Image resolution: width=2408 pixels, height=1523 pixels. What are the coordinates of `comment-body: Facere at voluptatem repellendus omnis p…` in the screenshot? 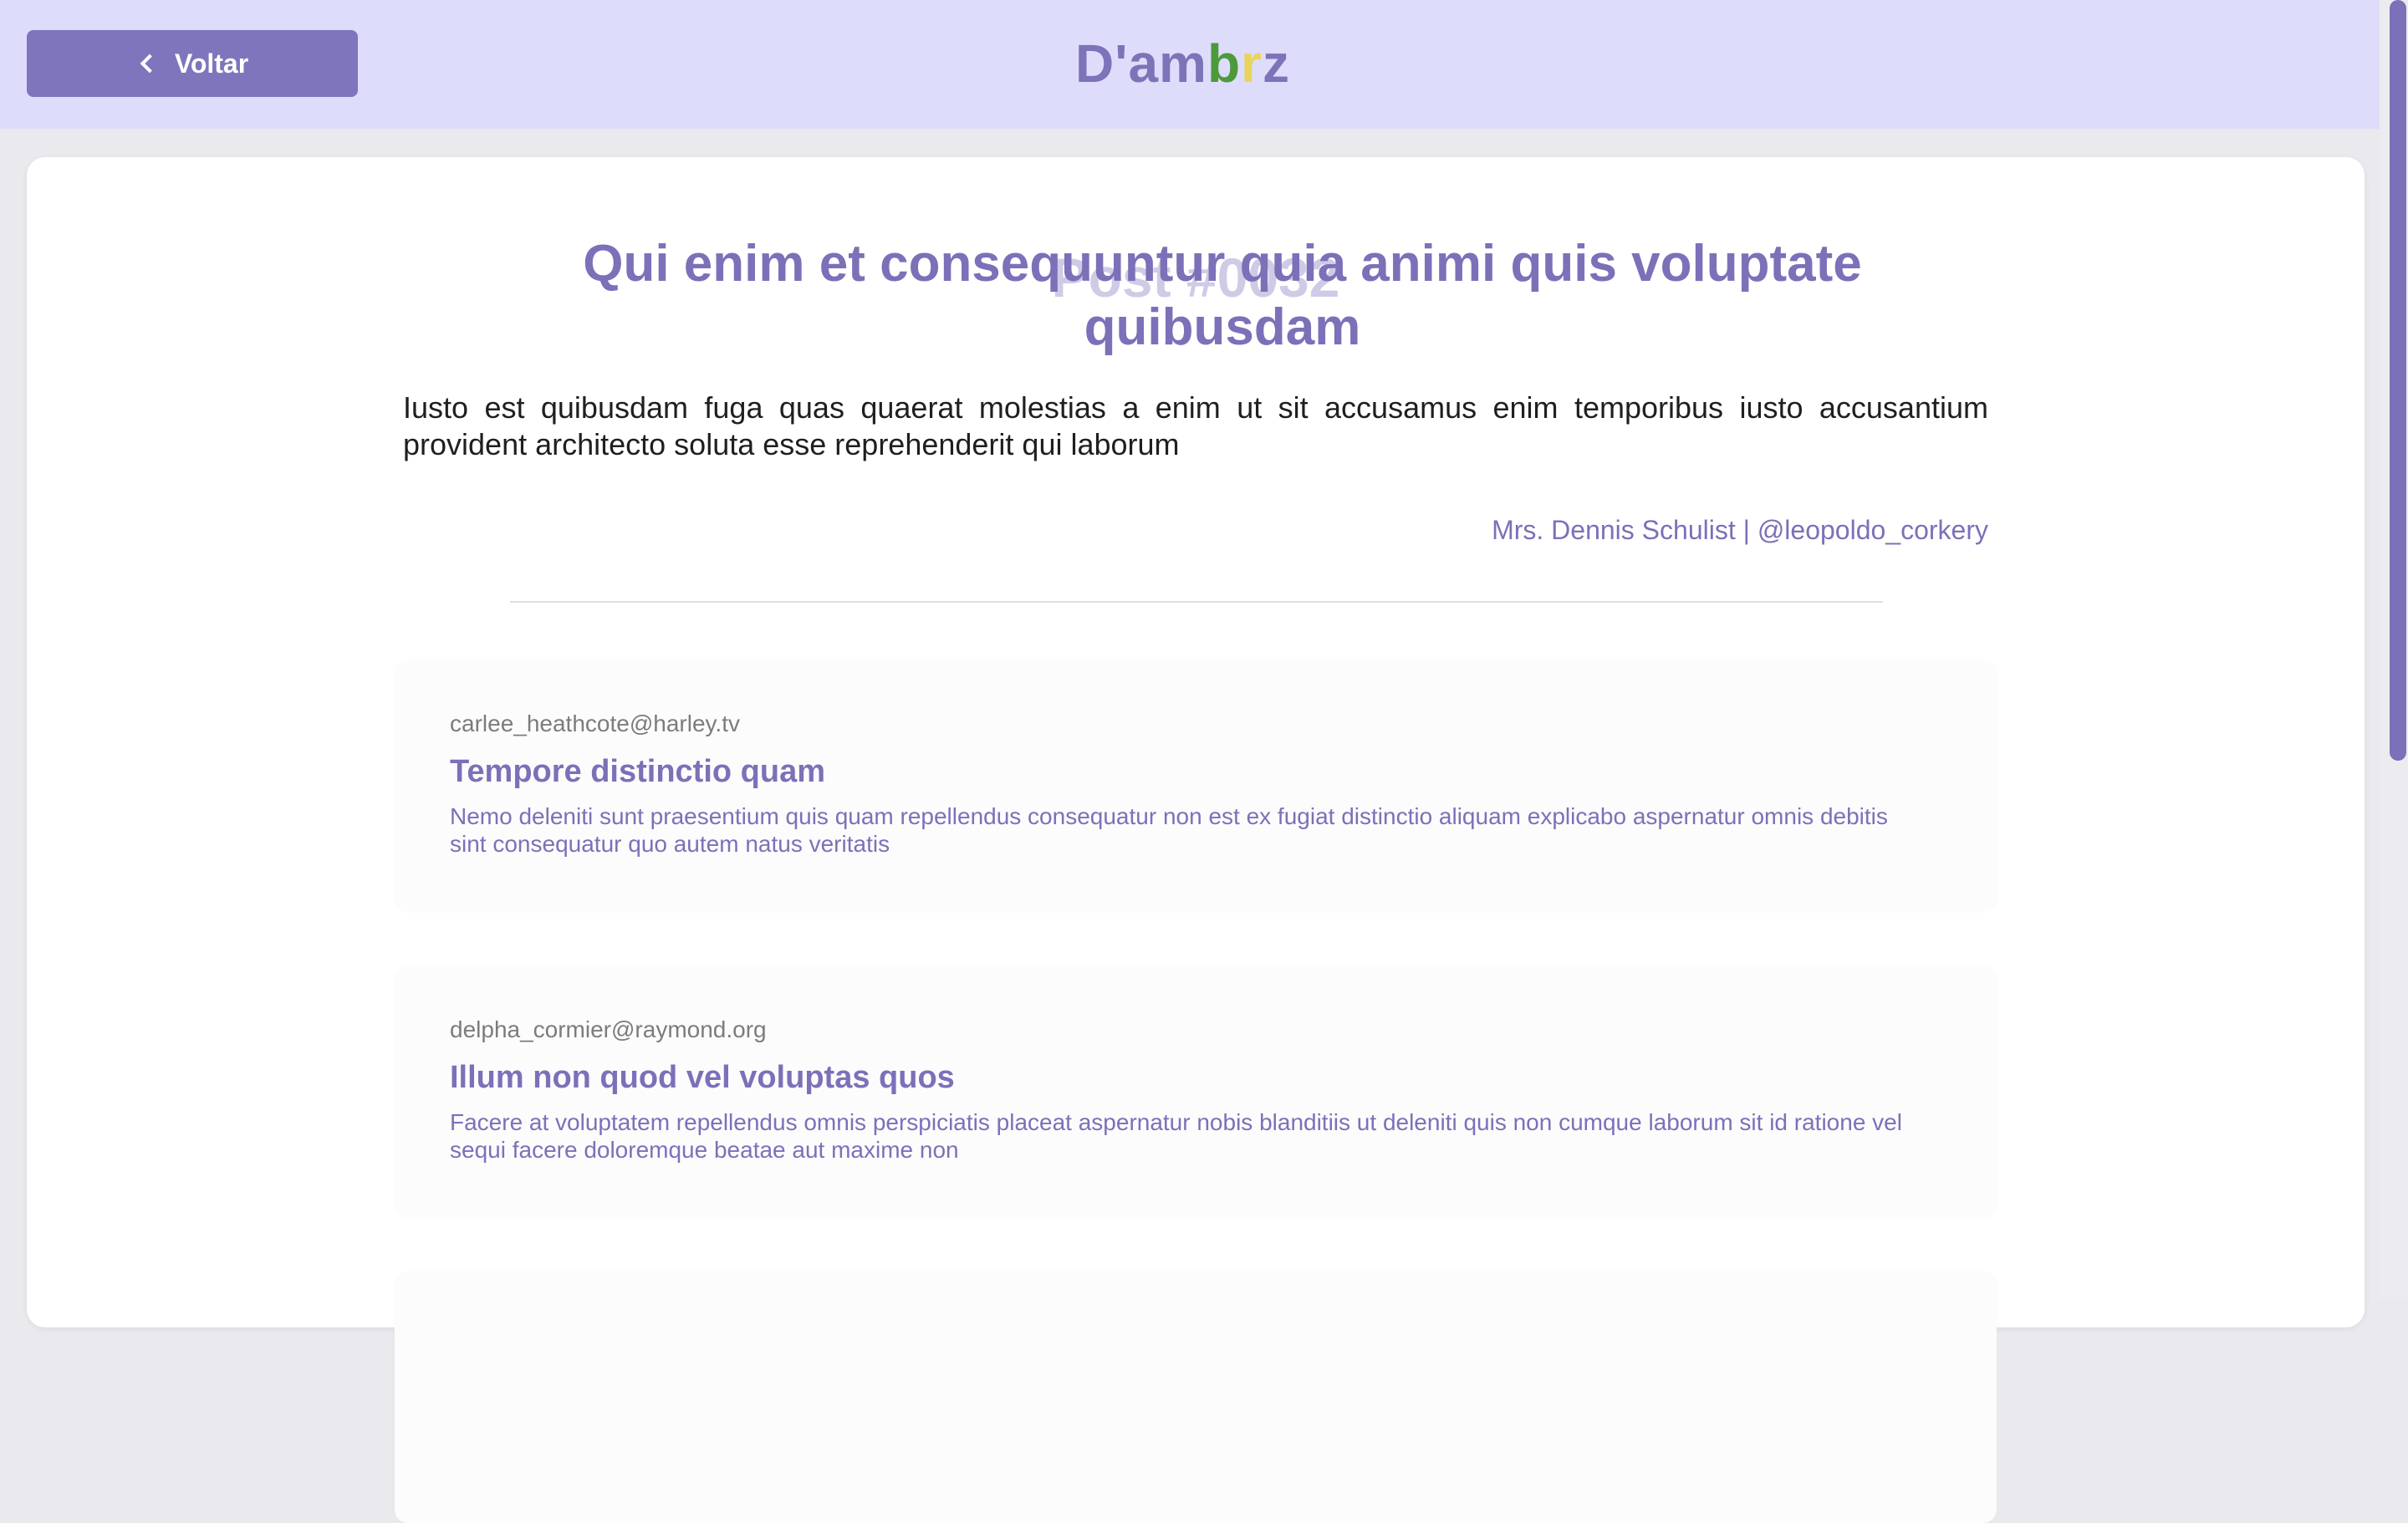 It's located at (1176, 1136).